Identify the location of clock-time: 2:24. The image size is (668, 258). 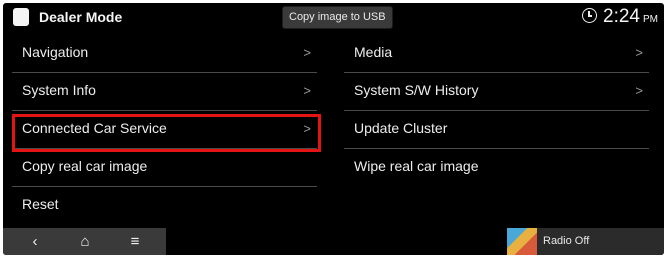
(621, 16).